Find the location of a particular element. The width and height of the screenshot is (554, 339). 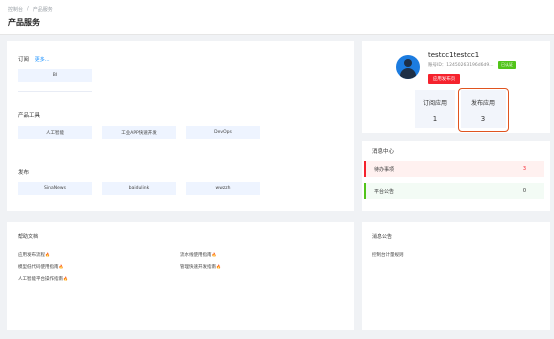

help-docs-title: 帮助文档 is located at coordinates (28, 237).